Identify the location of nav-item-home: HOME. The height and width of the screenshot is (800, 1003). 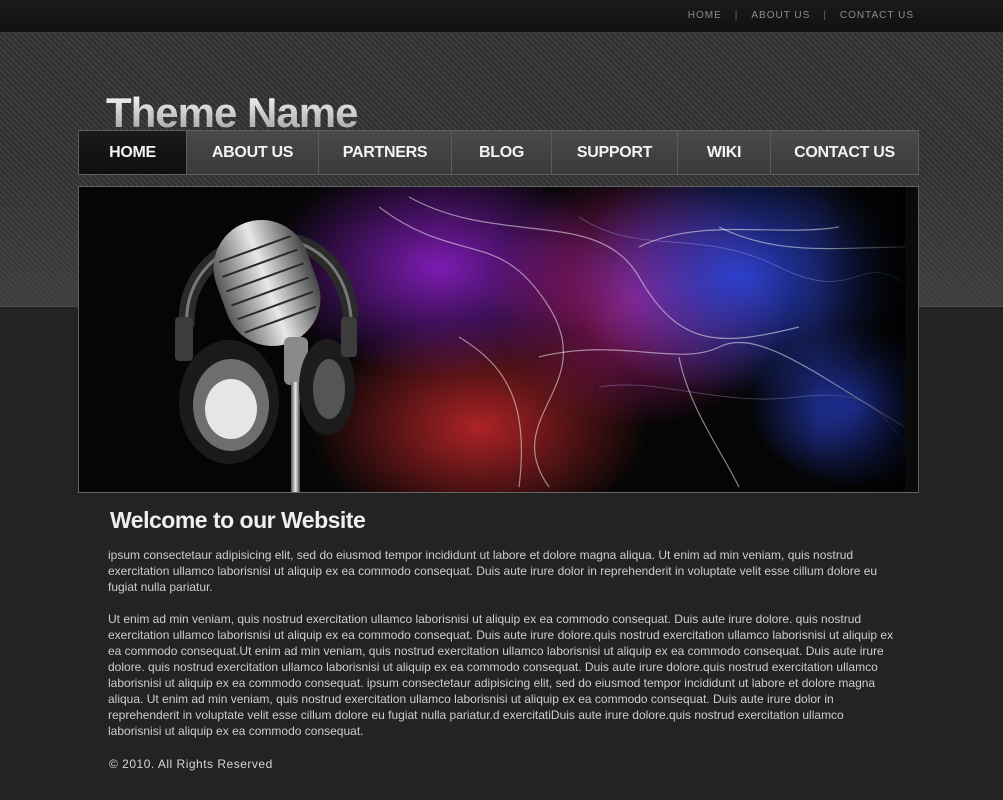
(133, 152).